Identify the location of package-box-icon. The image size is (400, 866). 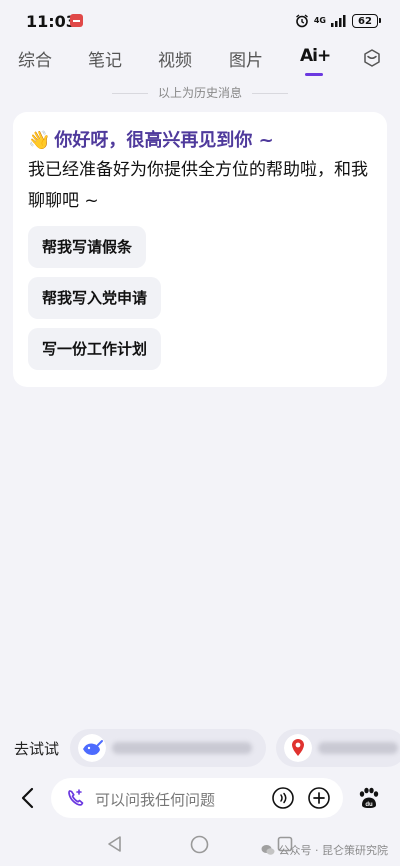
(372, 58).